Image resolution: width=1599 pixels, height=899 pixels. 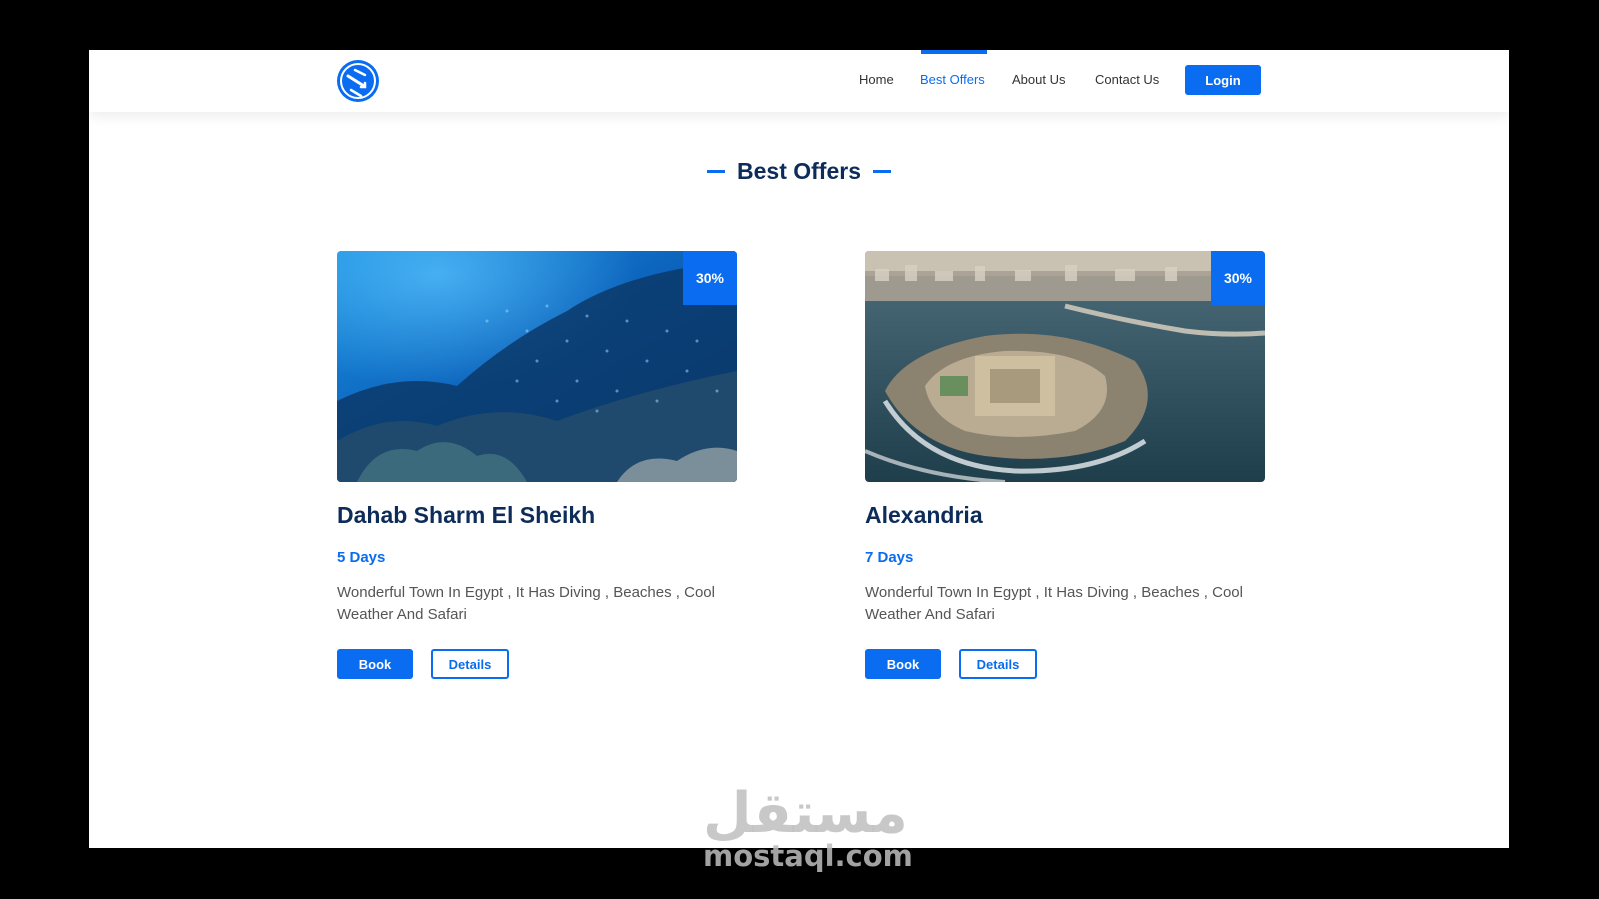 I want to click on underwater-coral-reef-photo, so click(x=537, y=366).